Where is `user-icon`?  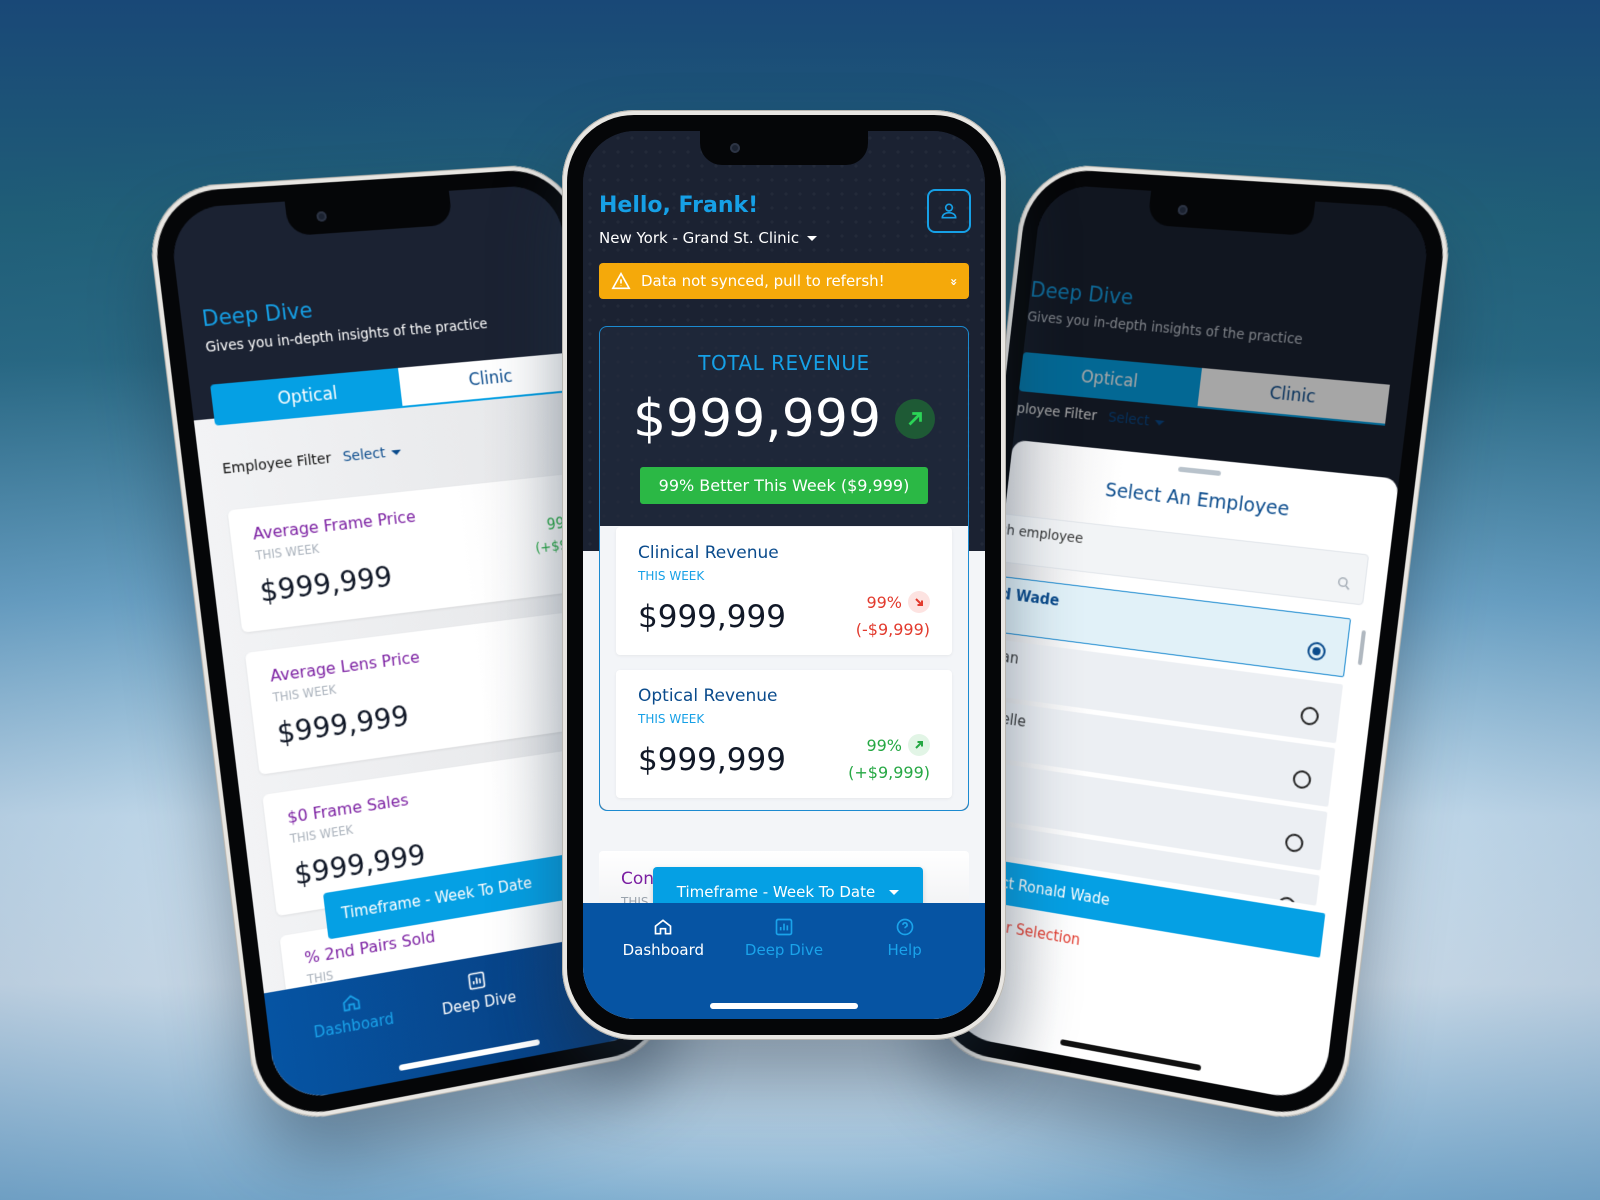 user-icon is located at coordinates (949, 211).